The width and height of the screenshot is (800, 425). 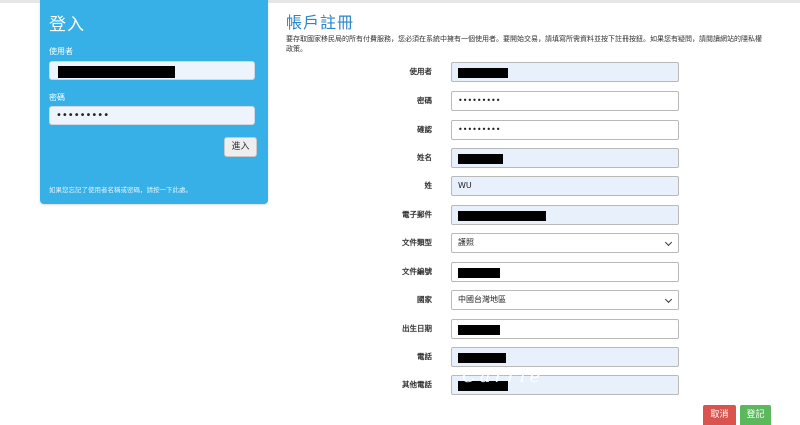 What do you see at coordinates (424, 299) in the screenshot?
I see `field-label-country: 國家` at bounding box center [424, 299].